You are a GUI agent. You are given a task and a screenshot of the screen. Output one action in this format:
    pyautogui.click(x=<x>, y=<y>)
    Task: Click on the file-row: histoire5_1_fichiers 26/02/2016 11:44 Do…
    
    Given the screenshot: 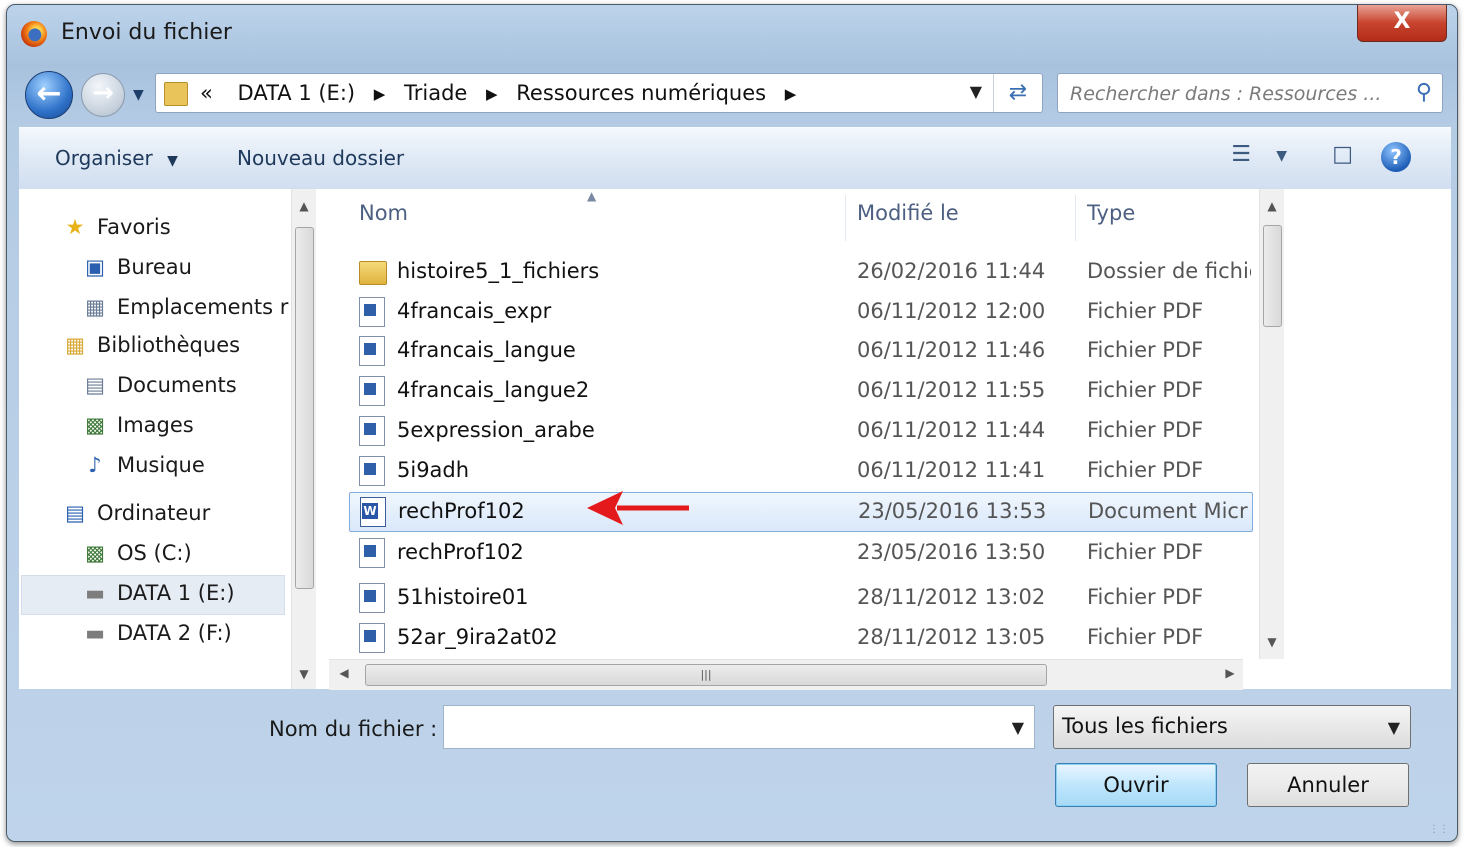 What is the action you would take?
    pyautogui.click(x=798, y=272)
    